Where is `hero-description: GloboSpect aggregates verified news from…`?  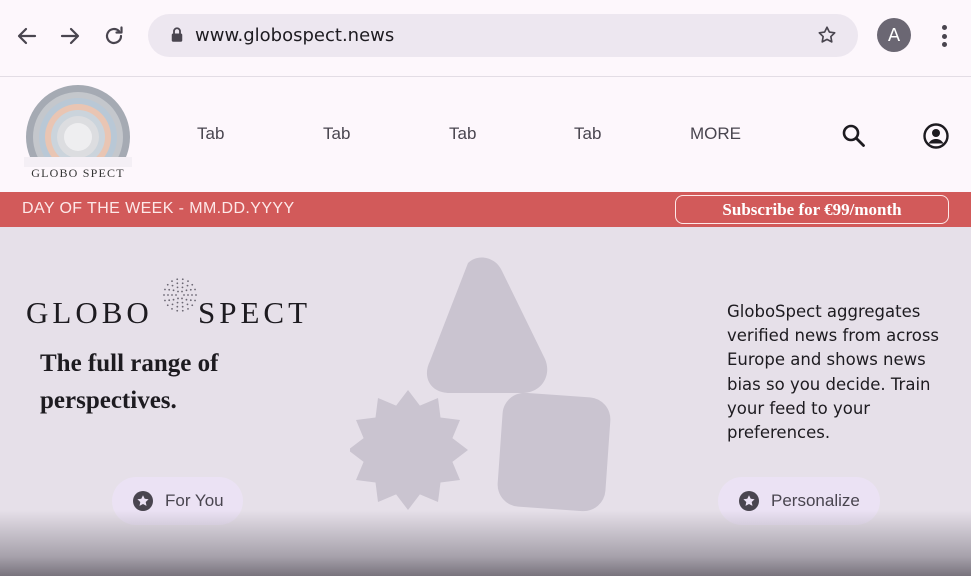 hero-description: GloboSpect aggregates verified news from… is located at coordinates (833, 372).